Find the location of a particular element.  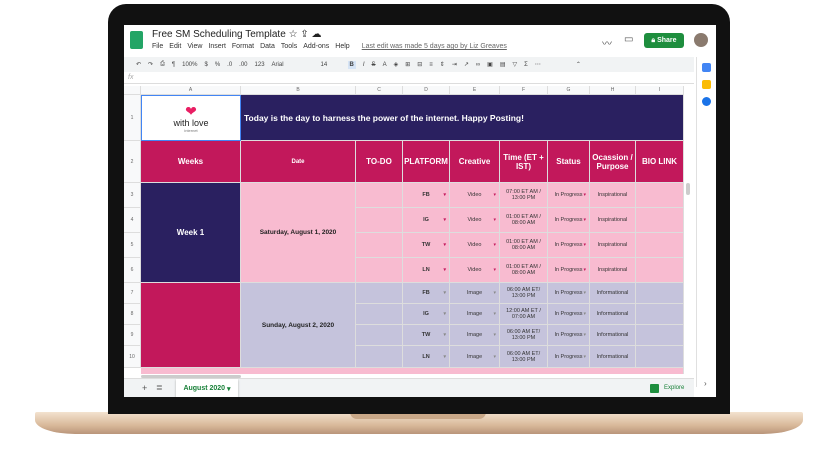

filter-icon: ▽ is located at coordinates (515, 64).